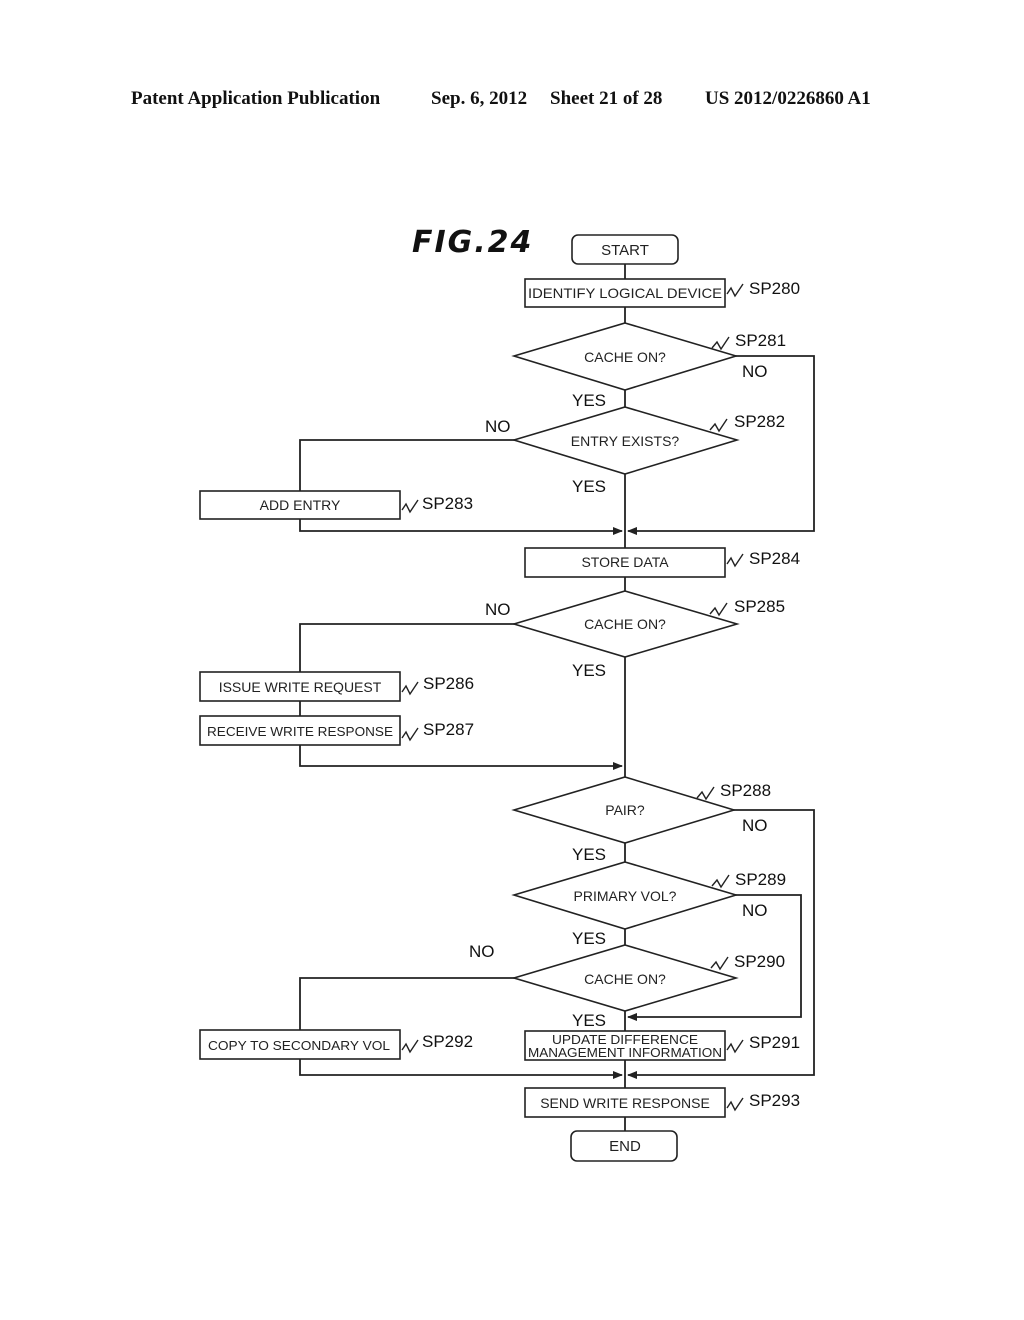 The width and height of the screenshot is (1024, 1320). Describe the element at coordinates (625, 810) in the screenshot. I see `decision-label: PAIR?` at that location.